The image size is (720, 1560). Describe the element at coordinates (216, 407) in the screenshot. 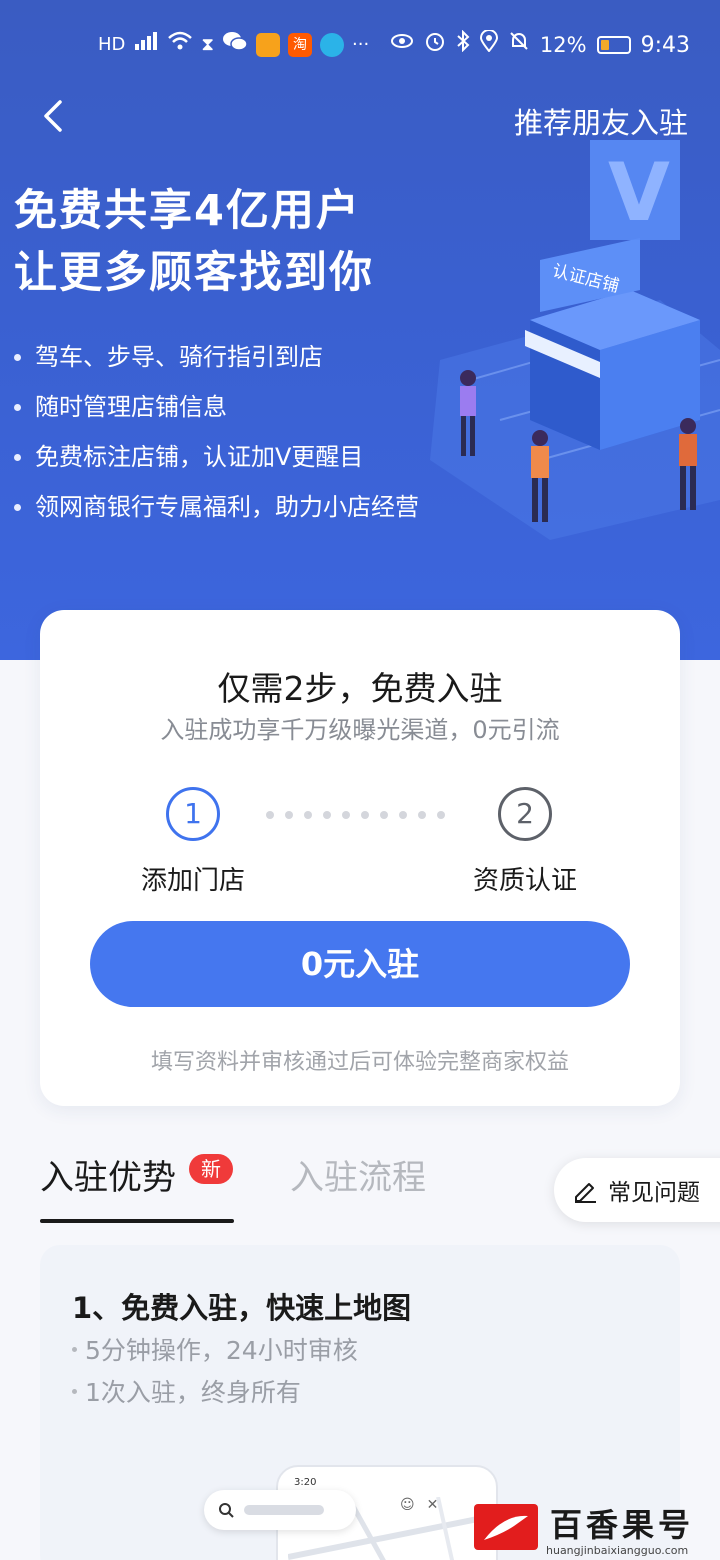

I see `hero-bullet: 随时管理店铺信息` at that location.